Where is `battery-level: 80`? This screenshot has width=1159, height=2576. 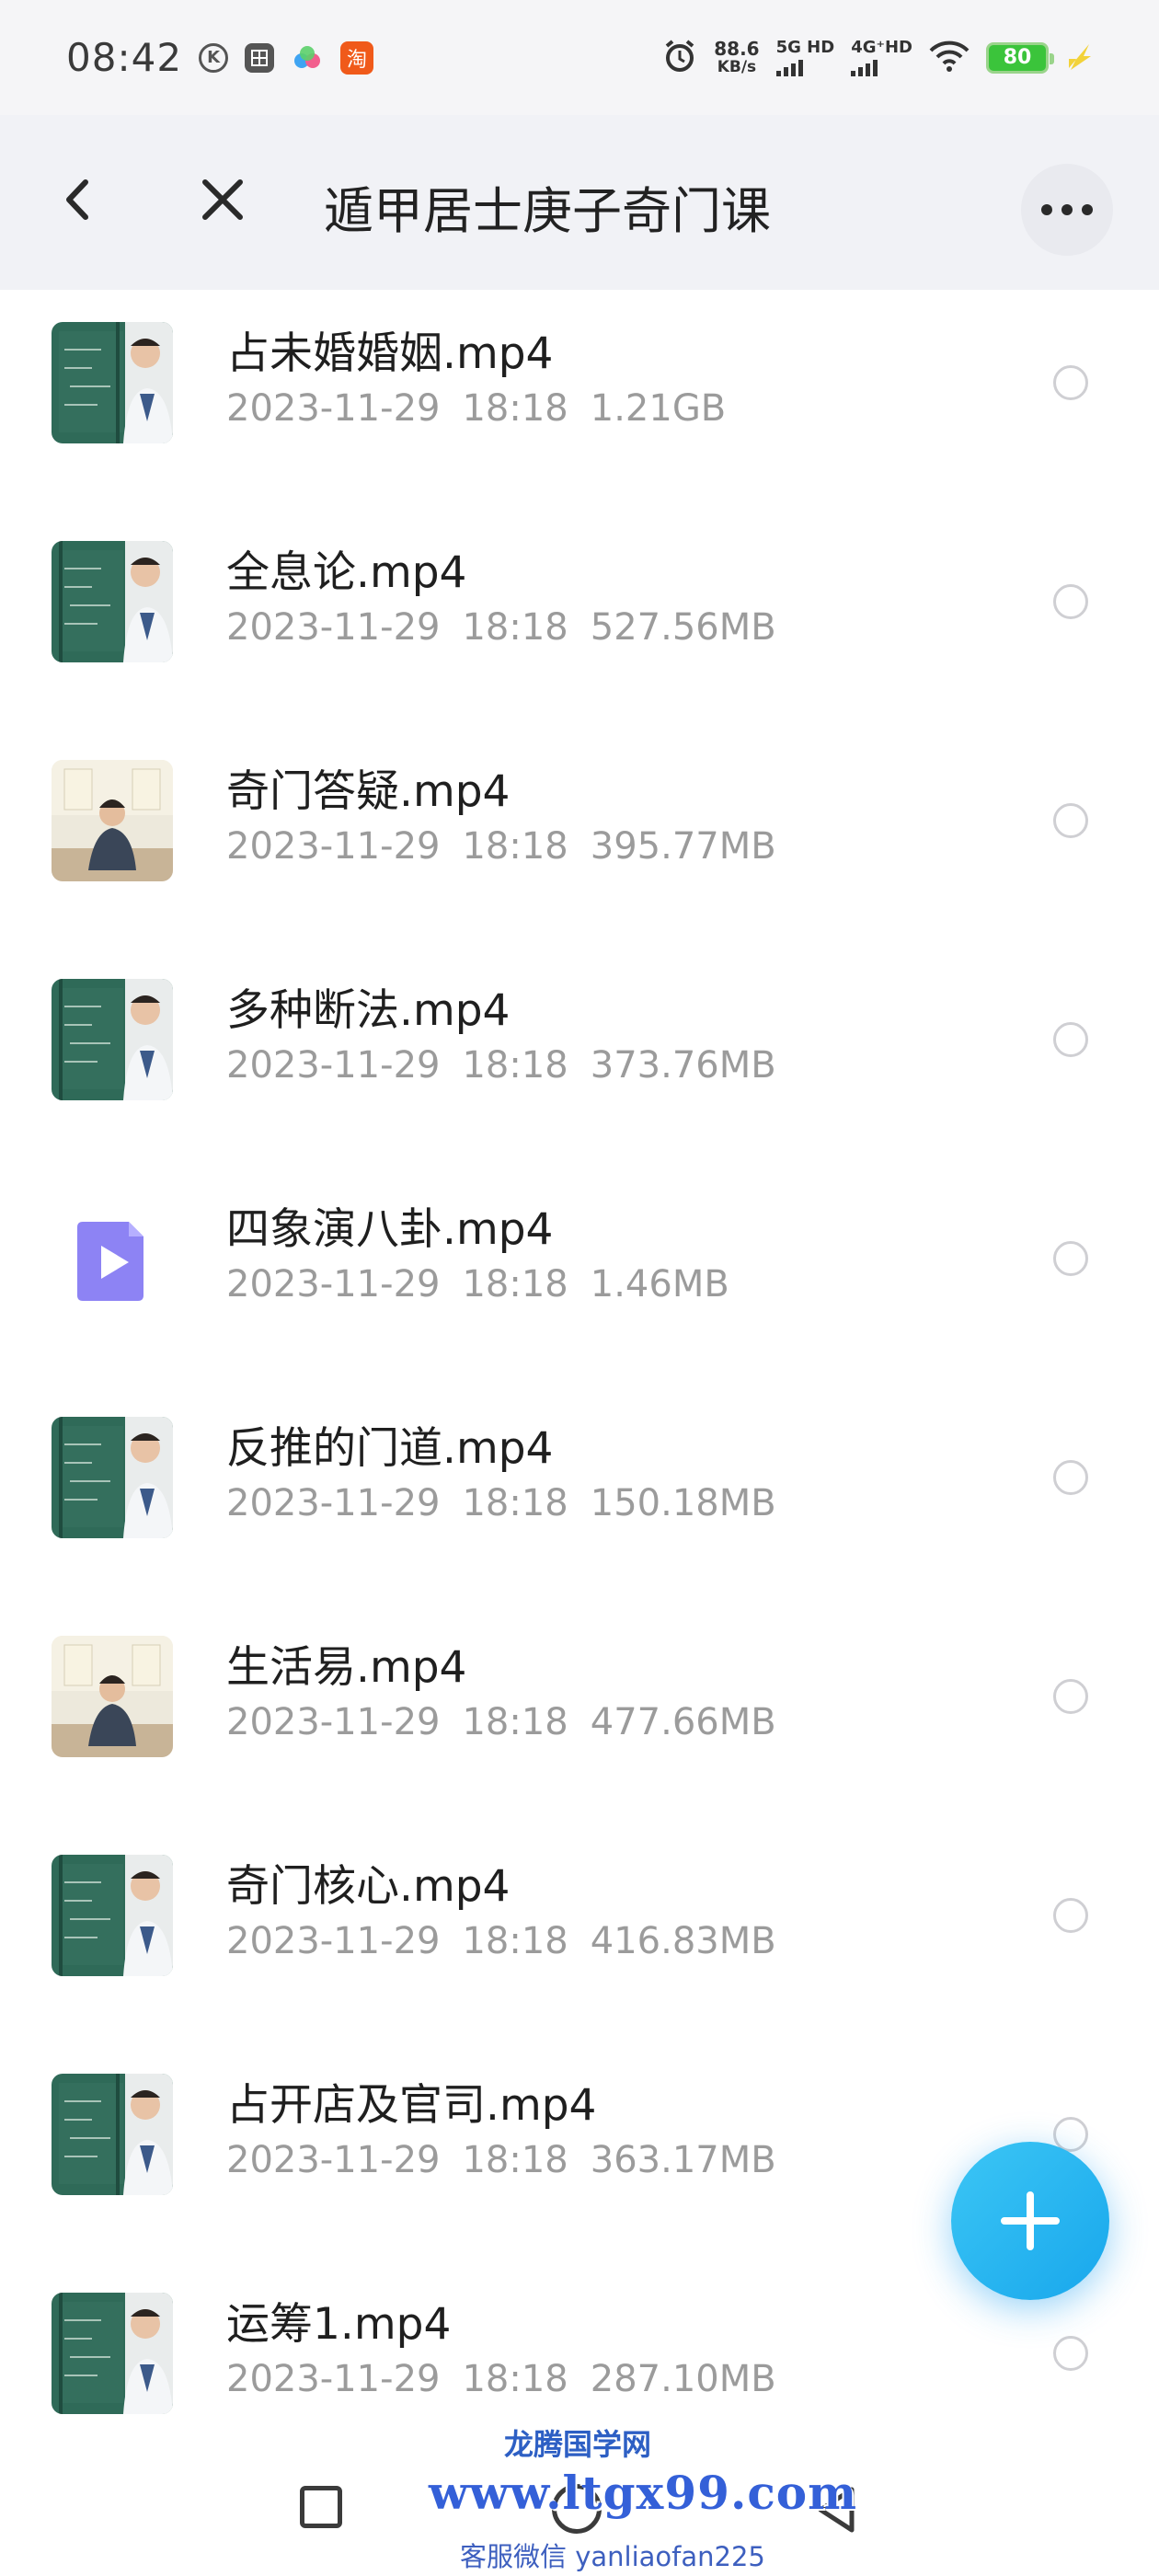
battery-level: 80 is located at coordinates (1017, 57).